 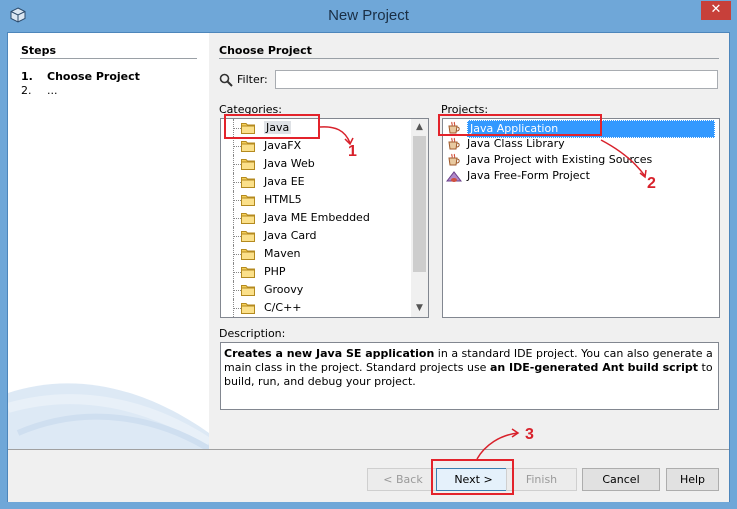 What do you see at coordinates (352, 151) in the screenshot?
I see `annotation-label-1: 1` at bounding box center [352, 151].